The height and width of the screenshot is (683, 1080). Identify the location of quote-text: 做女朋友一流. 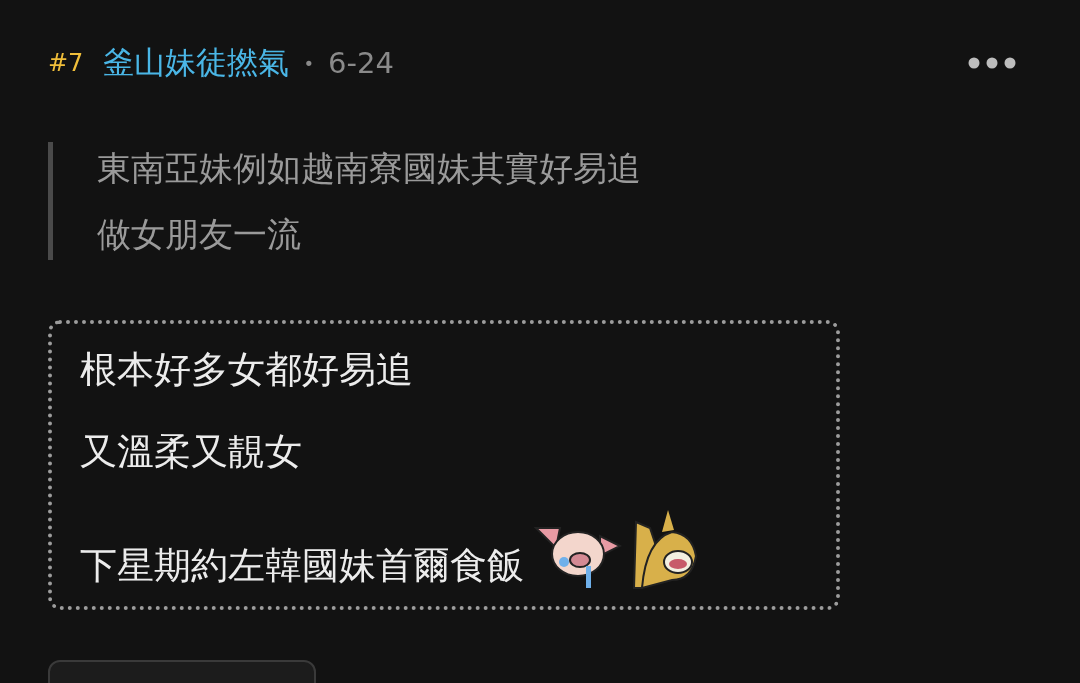
(199, 234).